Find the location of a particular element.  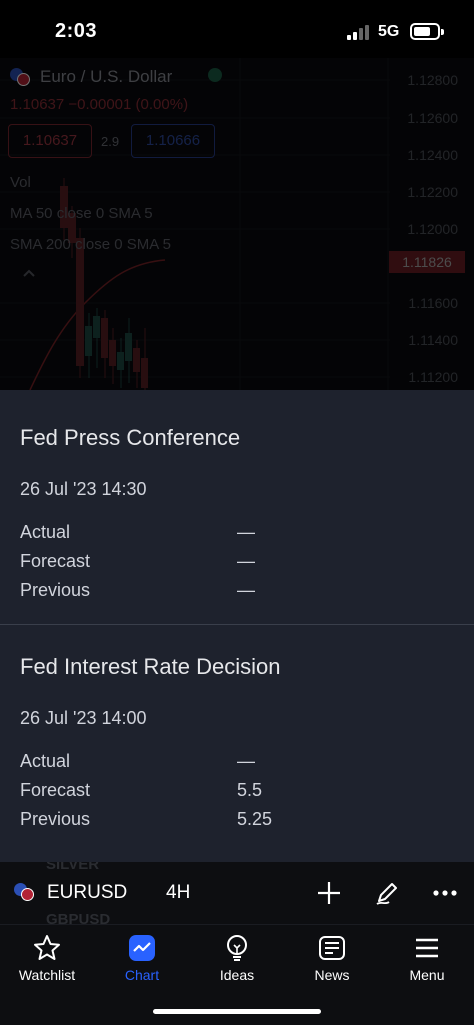

event-datetime: 26 Jul '23 14:30 is located at coordinates (83, 489).